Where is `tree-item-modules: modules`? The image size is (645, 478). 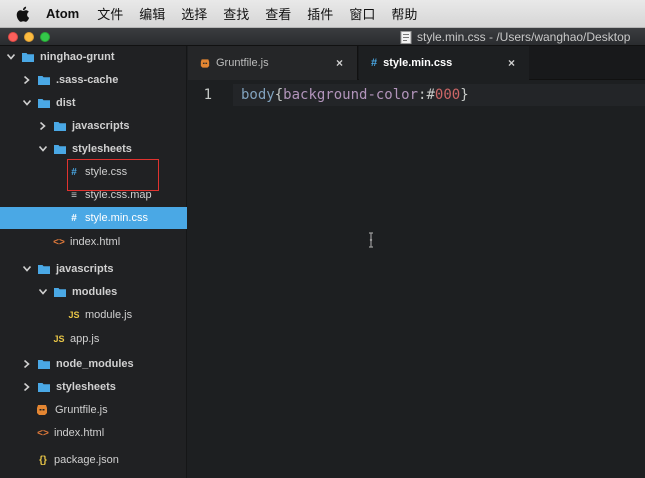
tree-item-modules: modules is located at coordinates (93, 292).